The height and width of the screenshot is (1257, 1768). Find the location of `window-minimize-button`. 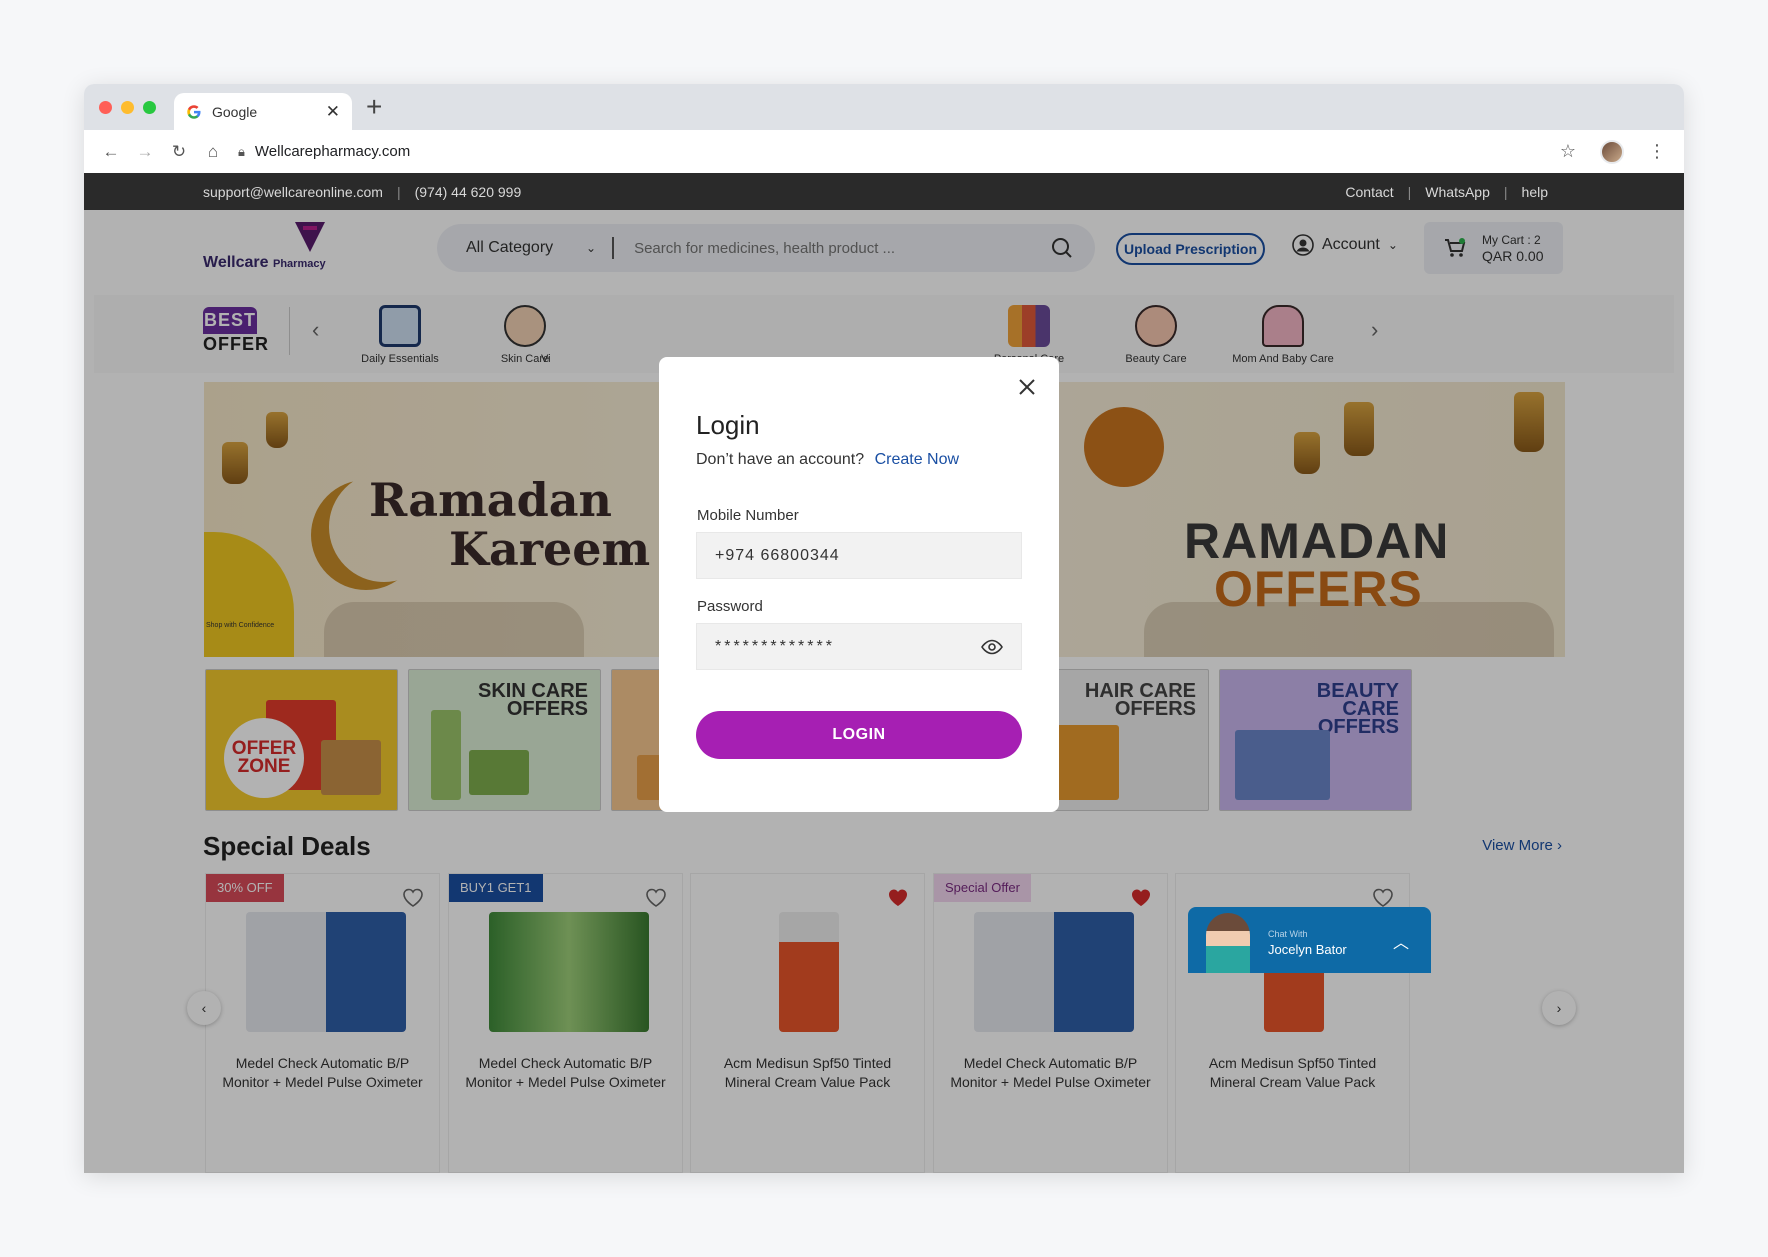

window-minimize-button is located at coordinates (127, 107).